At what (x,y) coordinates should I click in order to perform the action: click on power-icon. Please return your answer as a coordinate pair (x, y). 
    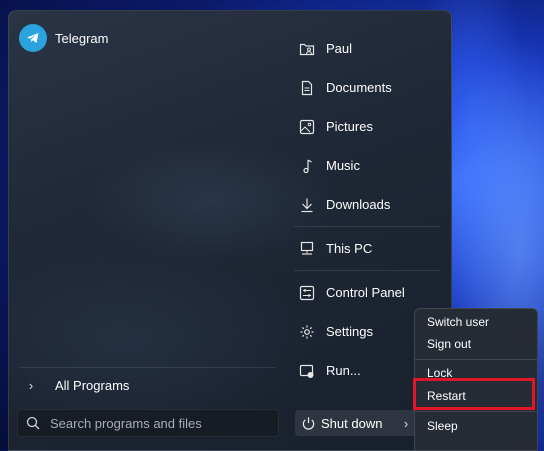
    Looking at the image, I should click on (308, 423).